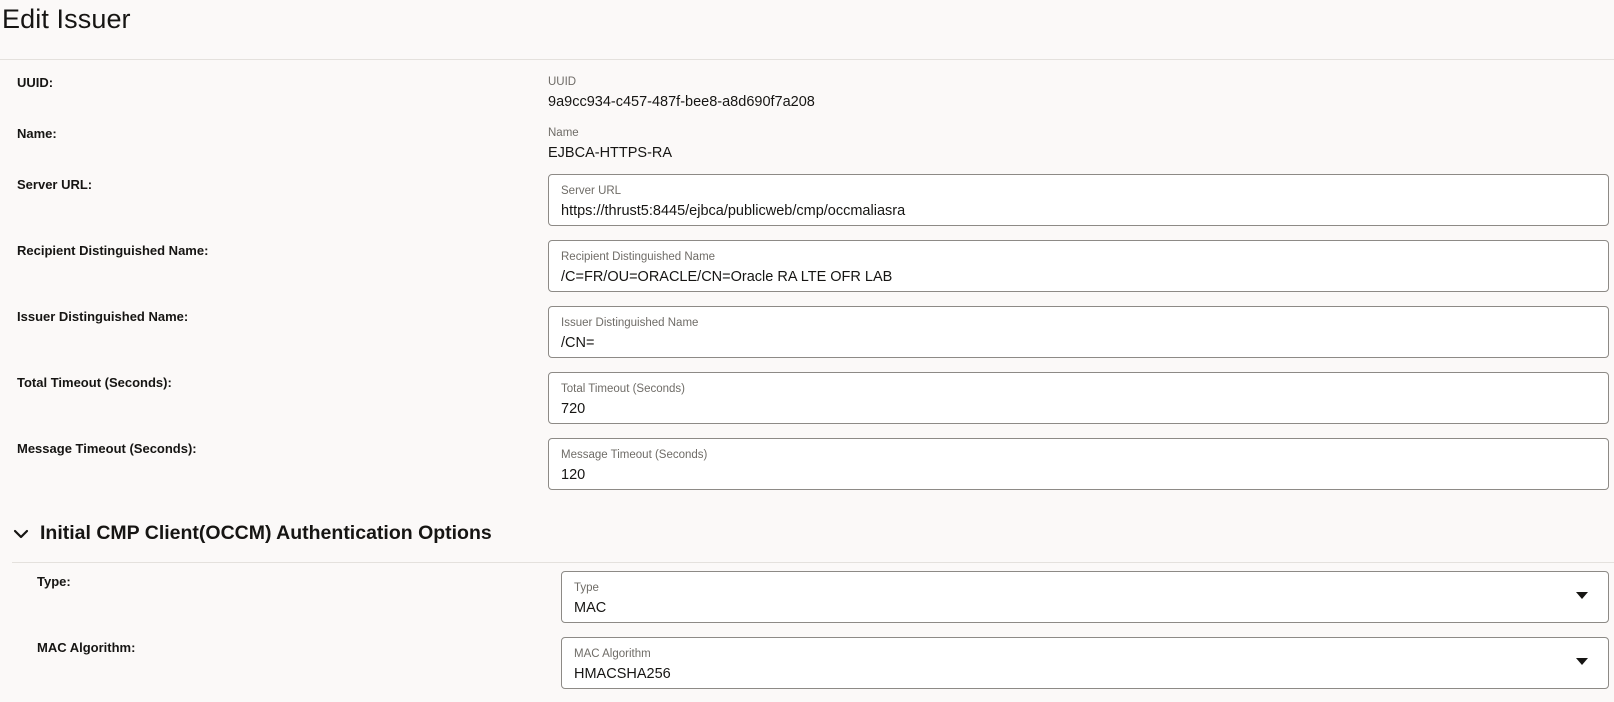 This screenshot has height=702, width=1614. I want to click on issuer-dn-row-label: Issuer Distinguished Name:, so click(103, 316).